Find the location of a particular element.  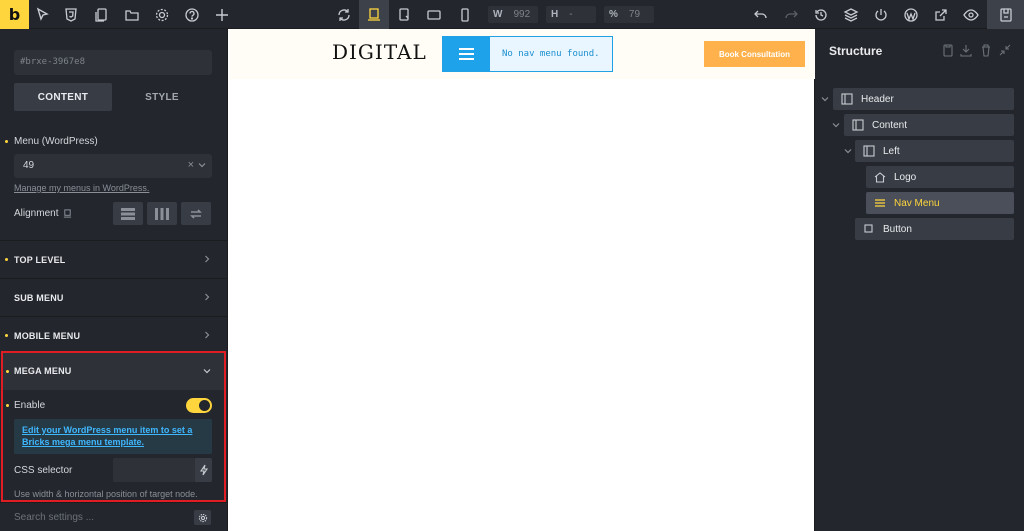

menu-select: 49 × is located at coordinates (113, 166).